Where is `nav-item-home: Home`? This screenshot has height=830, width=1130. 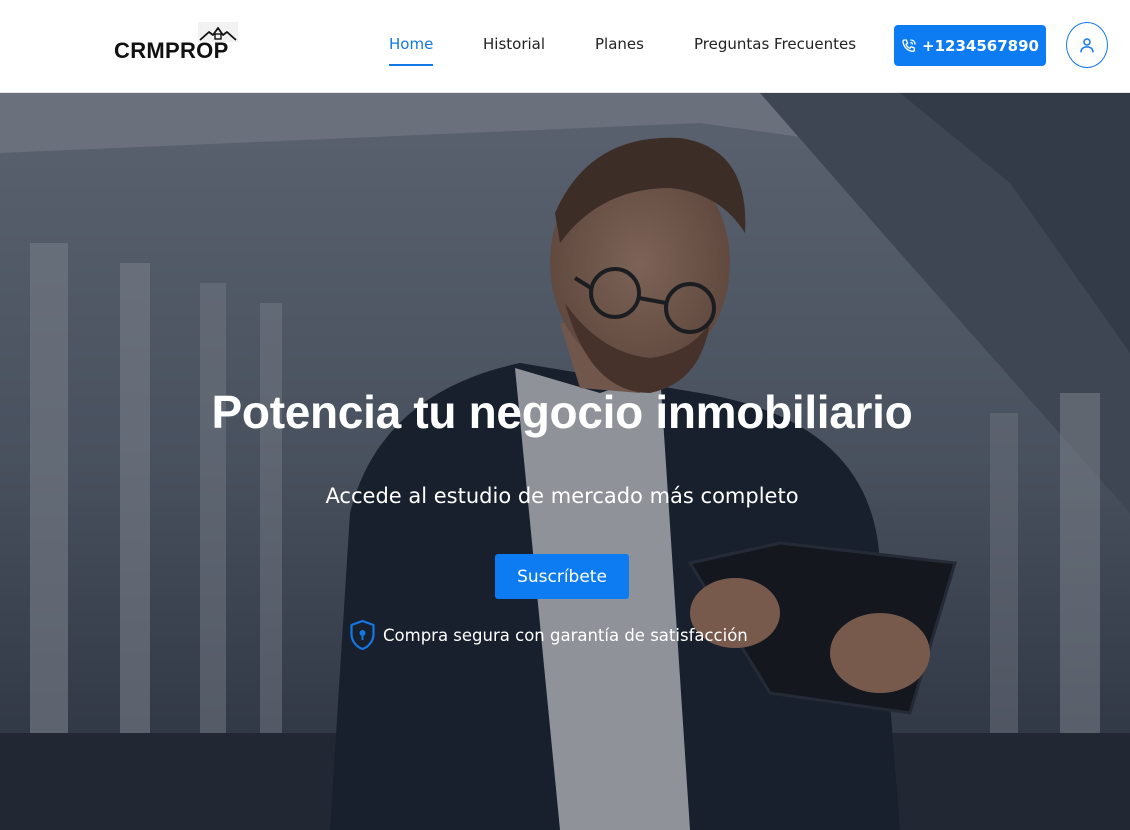 nav-item-home: Home is located at coordinates (411, 44).